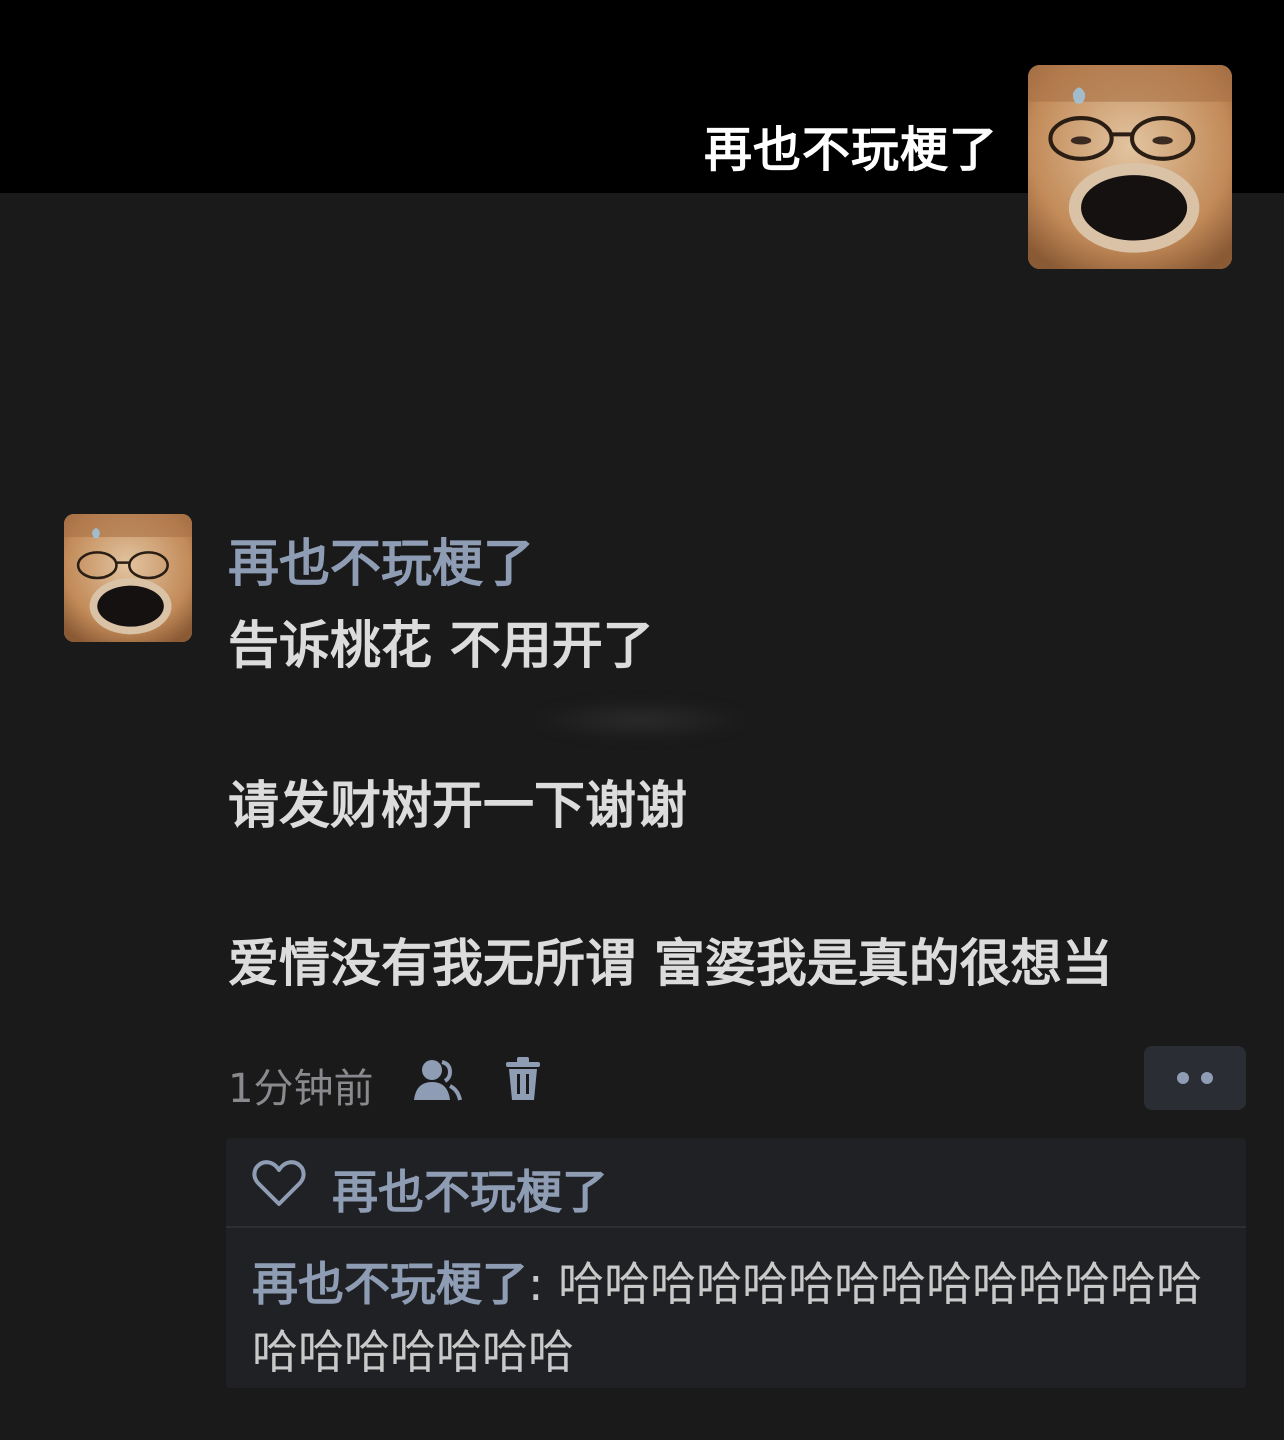 The height and width of the screenshot is (1440, 1284). Describe the element at coordinates (670, 964) in the screenshot. I see `post-text-line: 爱情没有我无所谓 富婆我是真的很想当` at that location.